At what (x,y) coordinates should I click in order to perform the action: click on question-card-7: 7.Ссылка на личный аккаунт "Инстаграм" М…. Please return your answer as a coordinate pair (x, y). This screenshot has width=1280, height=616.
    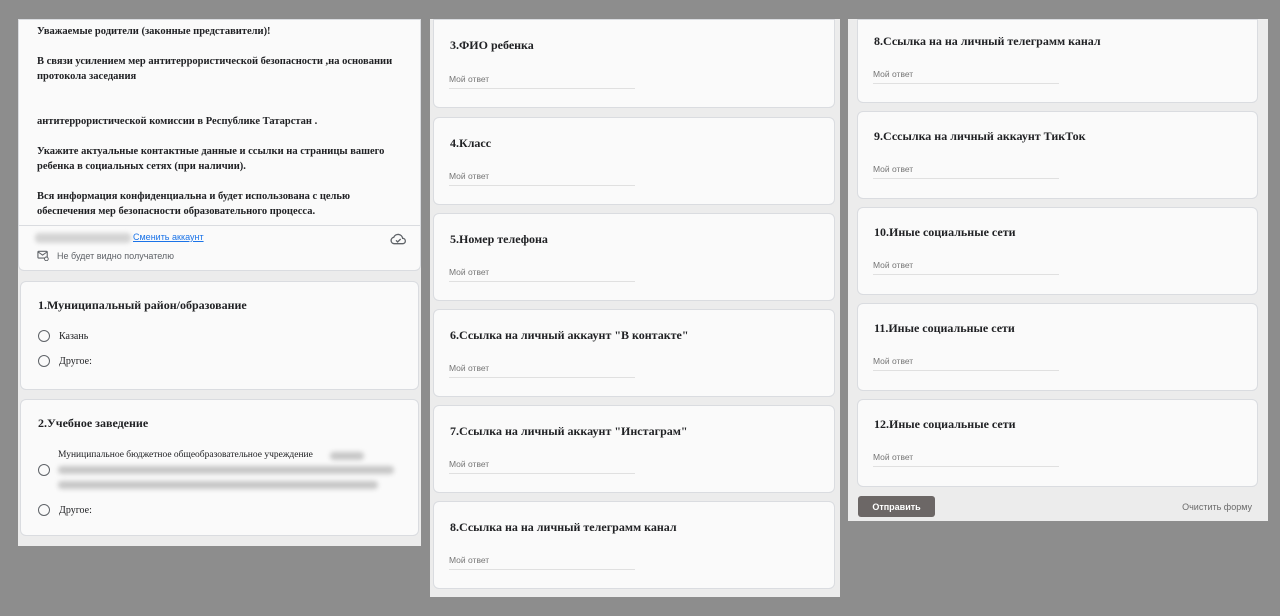
    Looking at the image, I should click on (634, 449).